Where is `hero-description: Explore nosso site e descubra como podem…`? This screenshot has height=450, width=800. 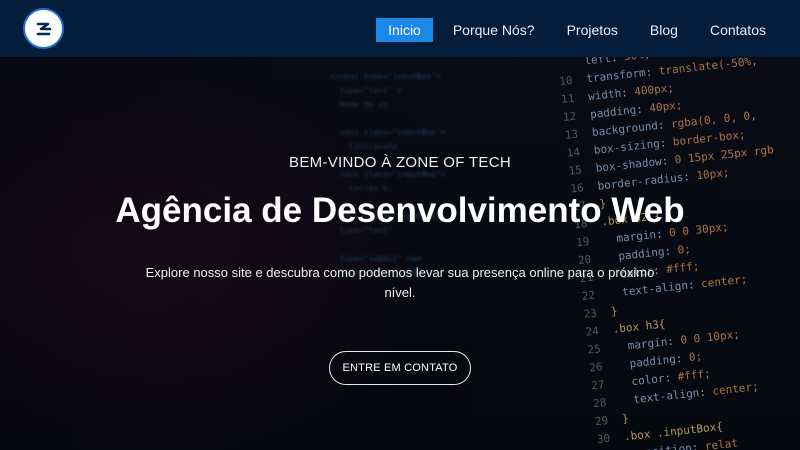 hero-description: Explore nosso site e descubra como podem… is located at coordinates (400, 282).